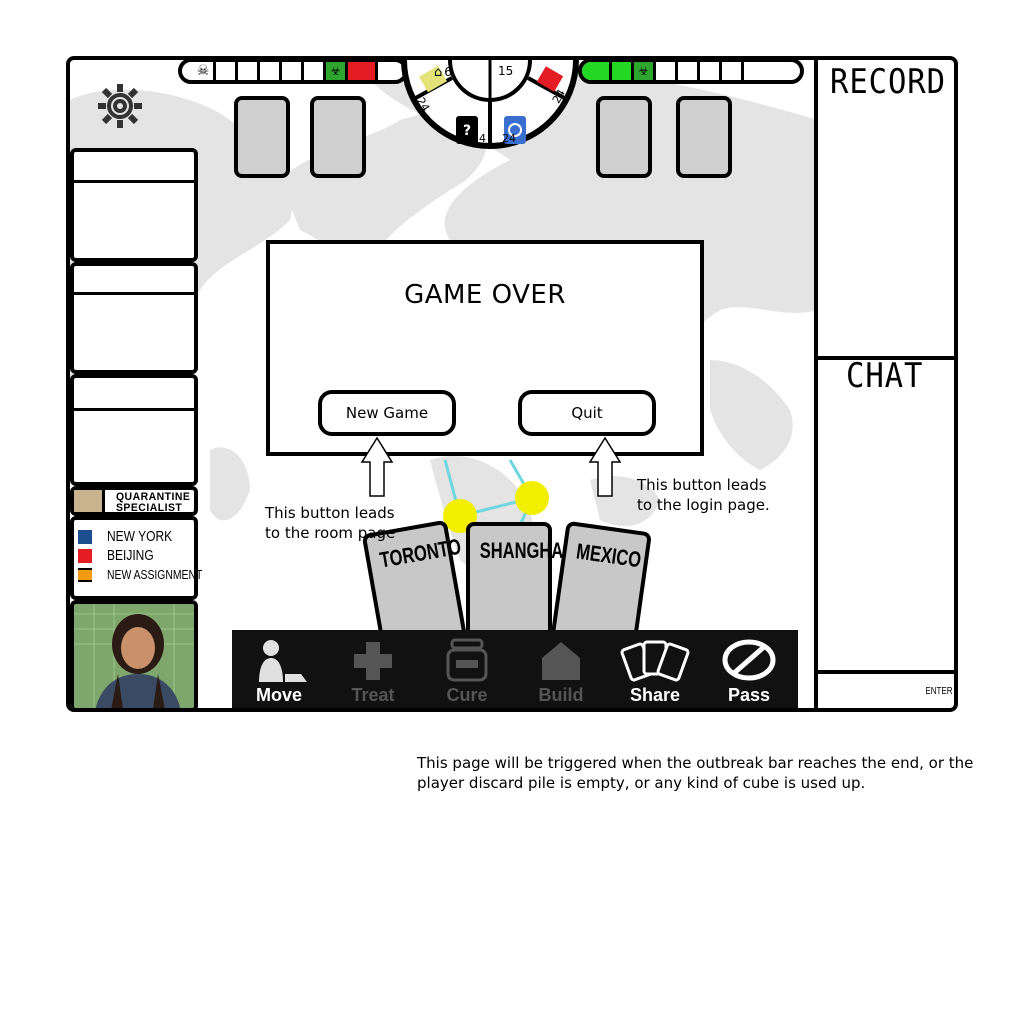 The image size is (1024, 1024). I want to click on side-panel: RECORD CHAT ENTER, so click(884, 384).